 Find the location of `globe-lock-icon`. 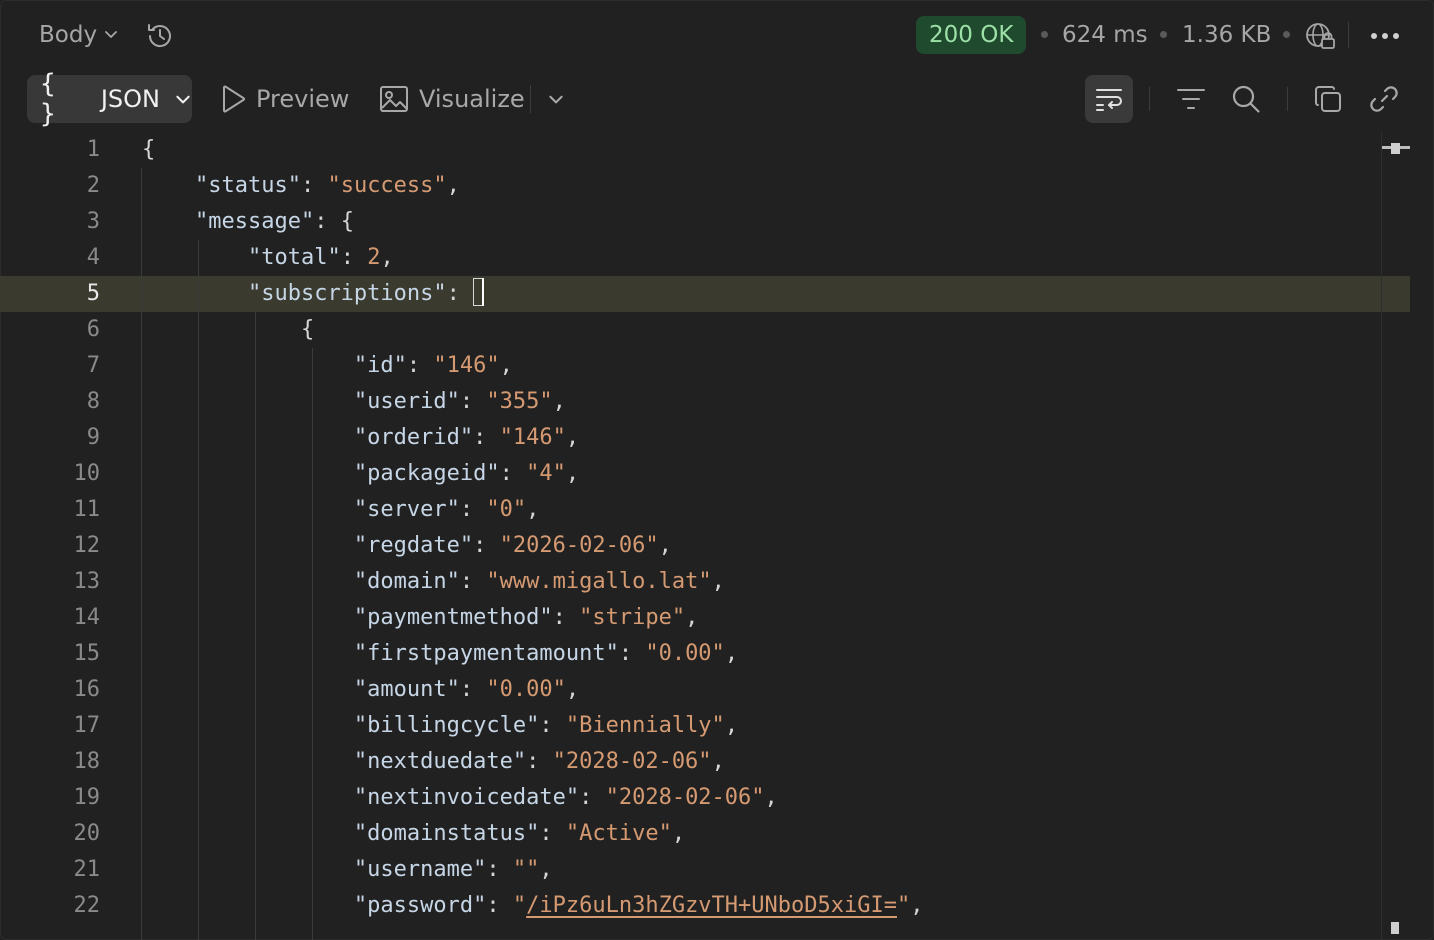

globe-lock-icon is located at coordinates (1320, 36).